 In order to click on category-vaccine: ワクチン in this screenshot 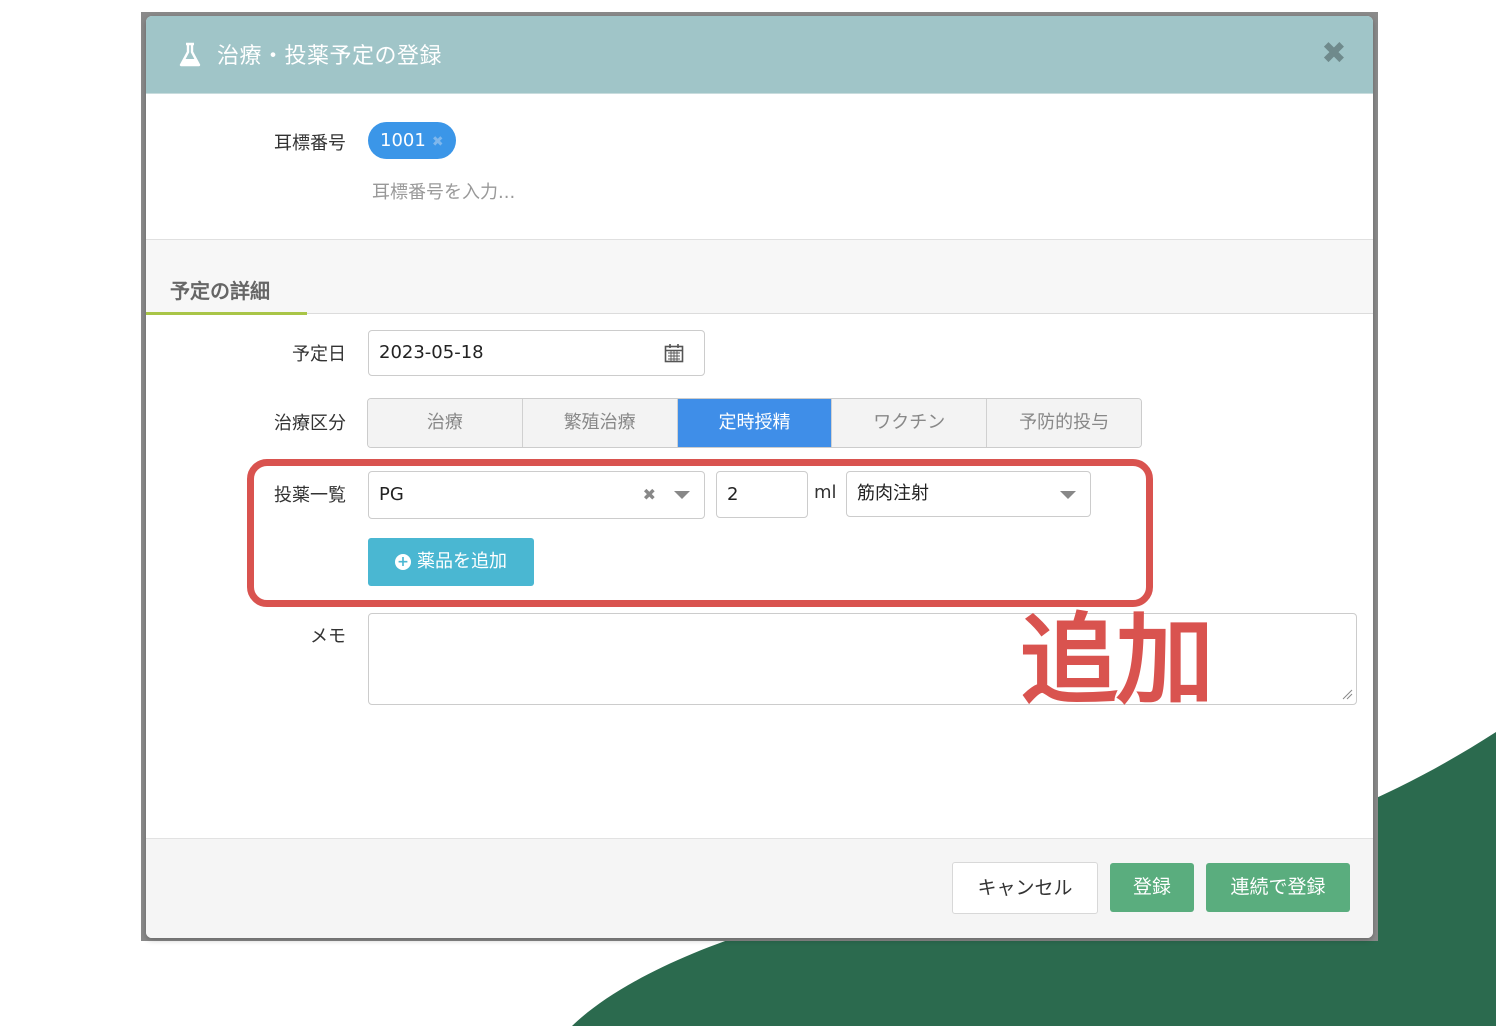, I will do `click(910, 423)`.